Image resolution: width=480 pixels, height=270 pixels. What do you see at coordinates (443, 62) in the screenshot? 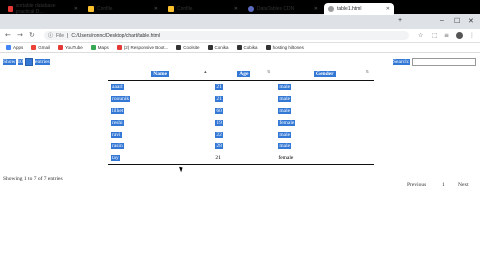
I see `search-input` at bounding box center [443, 62].